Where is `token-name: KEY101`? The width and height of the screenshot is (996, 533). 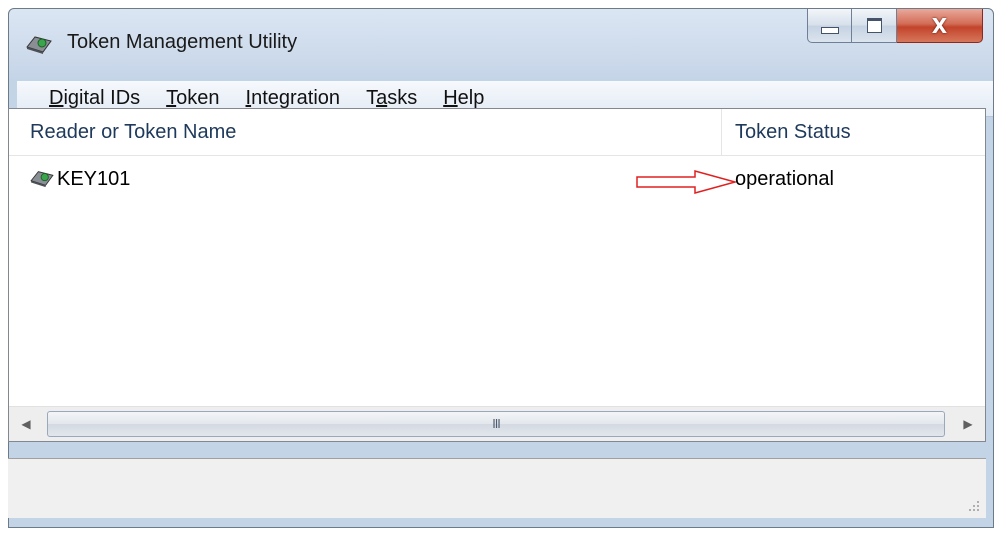
token-name: KEY101 is located at coordinates (94, 179).